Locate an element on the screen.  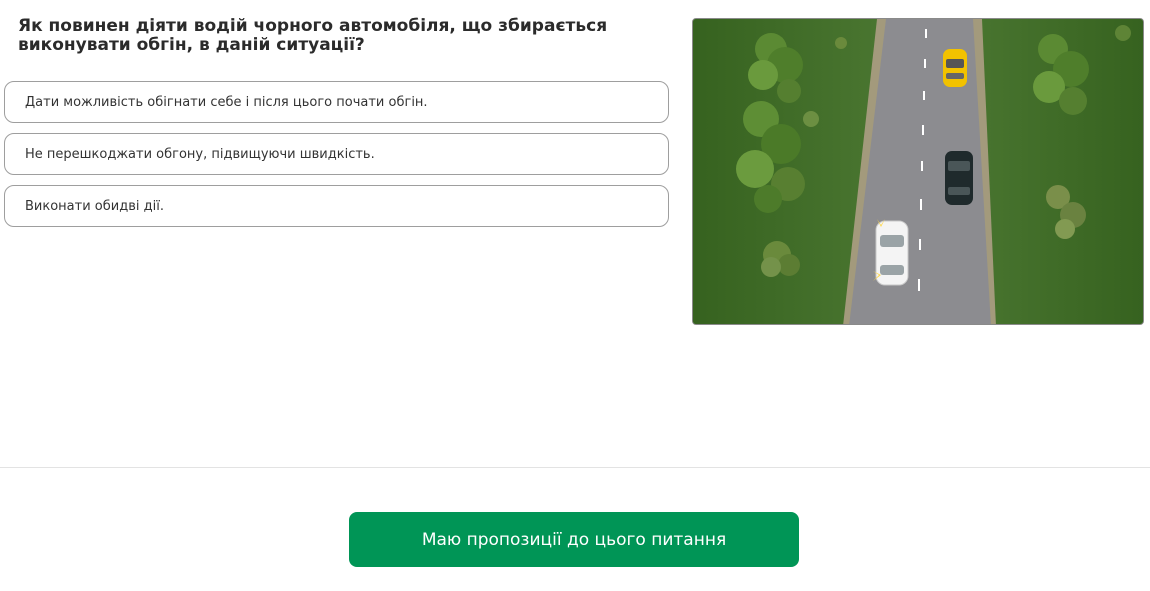
yellow-car-icon is located at coordinates (955, 68).